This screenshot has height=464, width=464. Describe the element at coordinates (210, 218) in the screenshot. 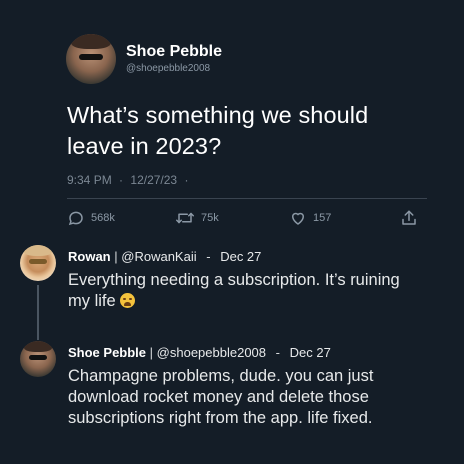

I see `retweet-count: 75k` at that location.